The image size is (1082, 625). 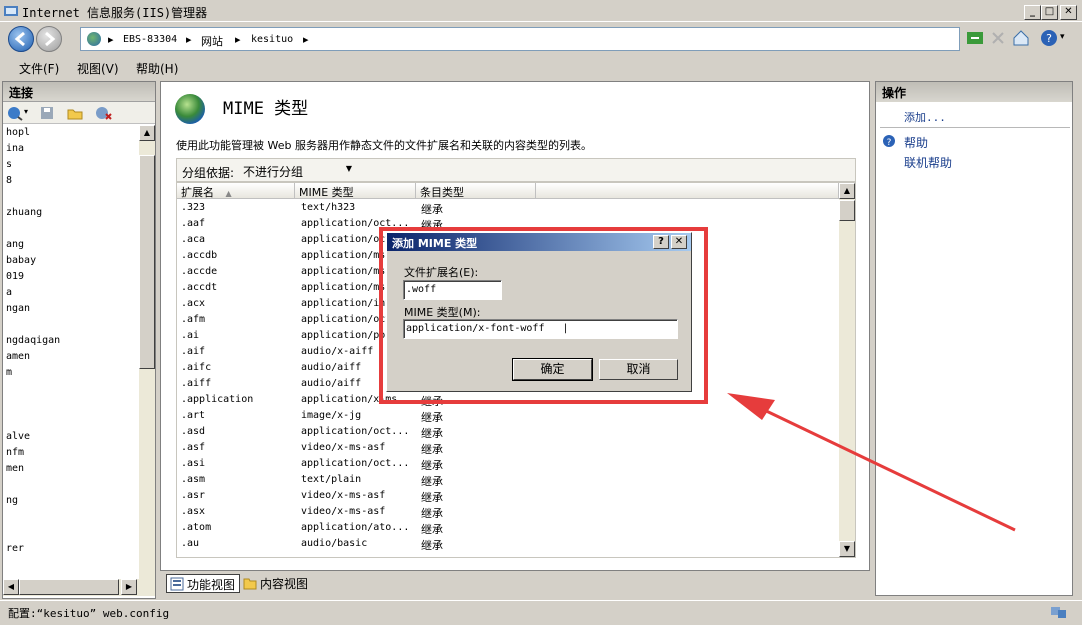 What do you see at coordinates (452, 290) in the screenshot?
I see `extension-input: .woff` at bounding box center [452, 290].